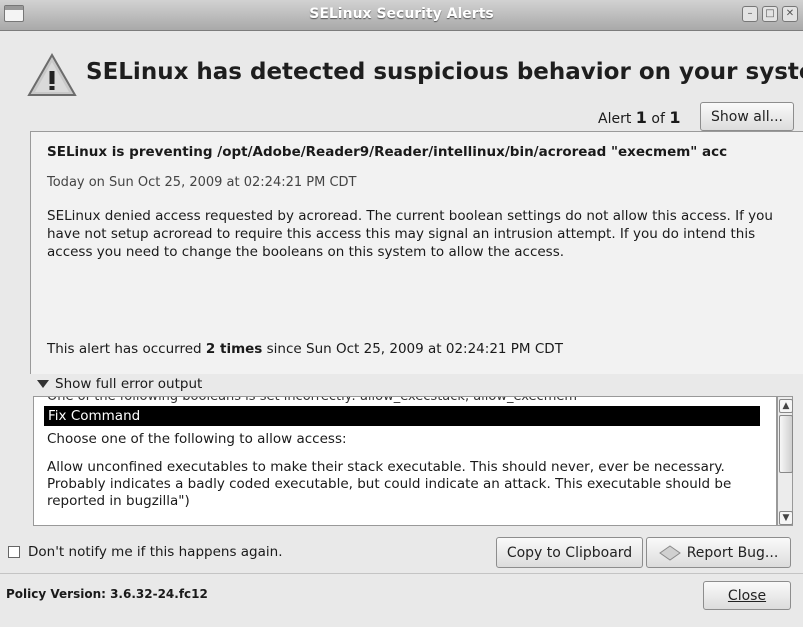 Image resolution: width=803 pixels, height=627 pixels. Describe the element at coordinates (145, 552) in the screenshot. I see `dont-notify-option: Don't notify me if this happens again.` at that location.